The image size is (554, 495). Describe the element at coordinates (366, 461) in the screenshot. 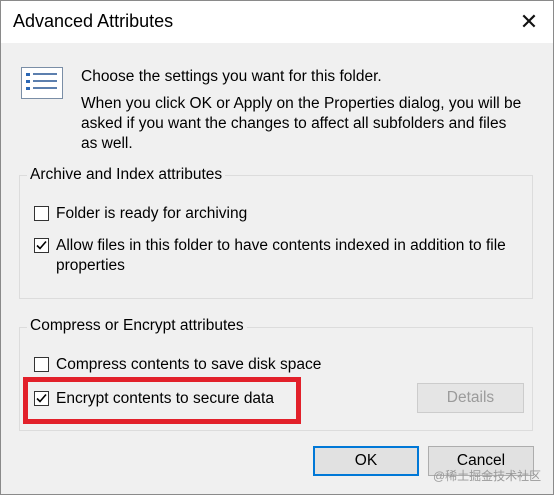

I see `ok-button: OK` at that location.